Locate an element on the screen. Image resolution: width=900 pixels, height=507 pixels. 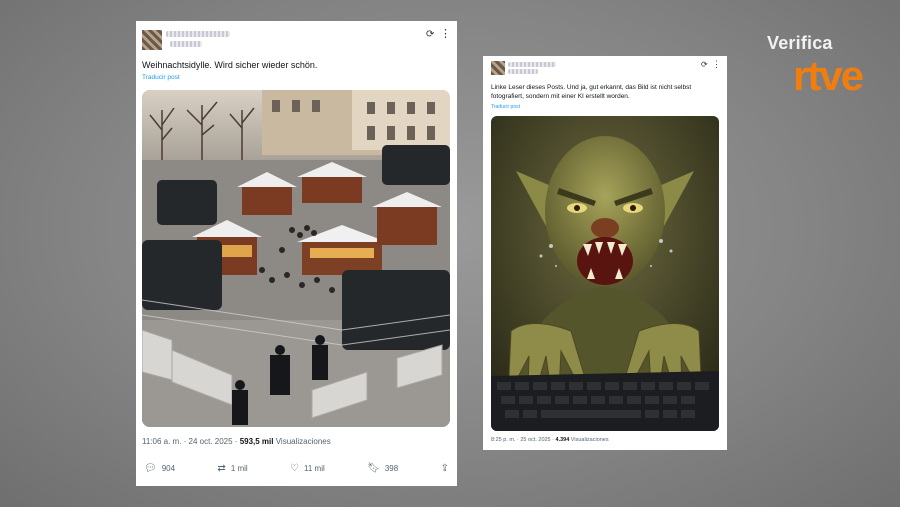
repost-count: 1 mil is located at coordinates (239, 468).